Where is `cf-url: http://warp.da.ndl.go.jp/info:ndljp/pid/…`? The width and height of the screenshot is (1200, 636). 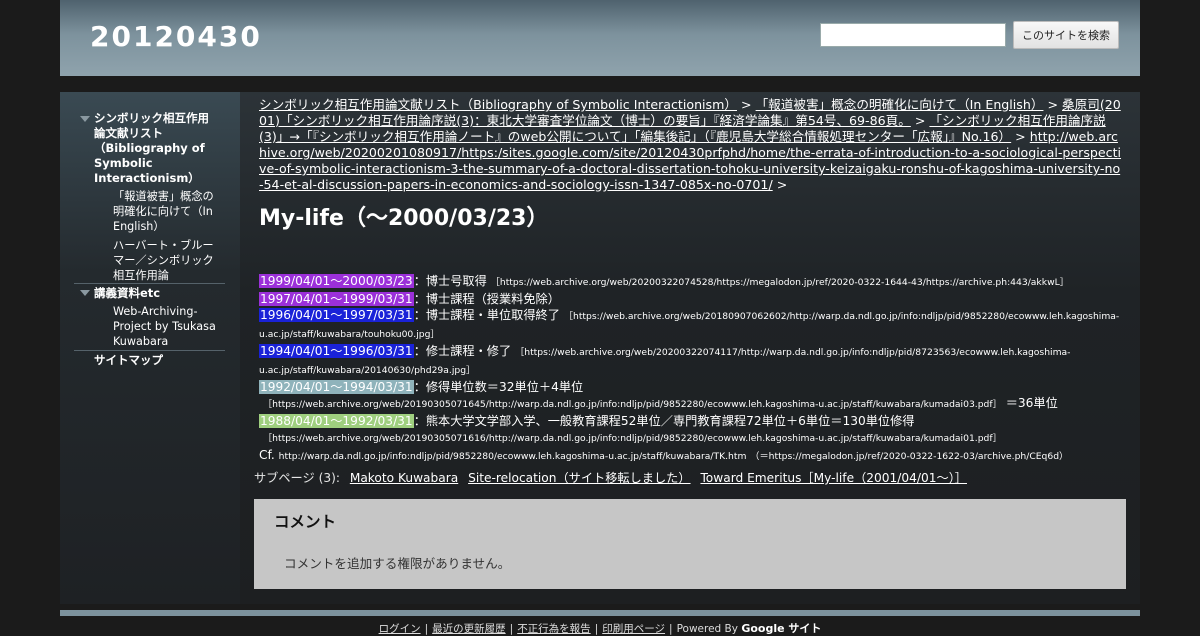
cf-url: http://warp.da.ndl.go.jp/info:ndljp/pid/… is located at coordinates (513, 456).